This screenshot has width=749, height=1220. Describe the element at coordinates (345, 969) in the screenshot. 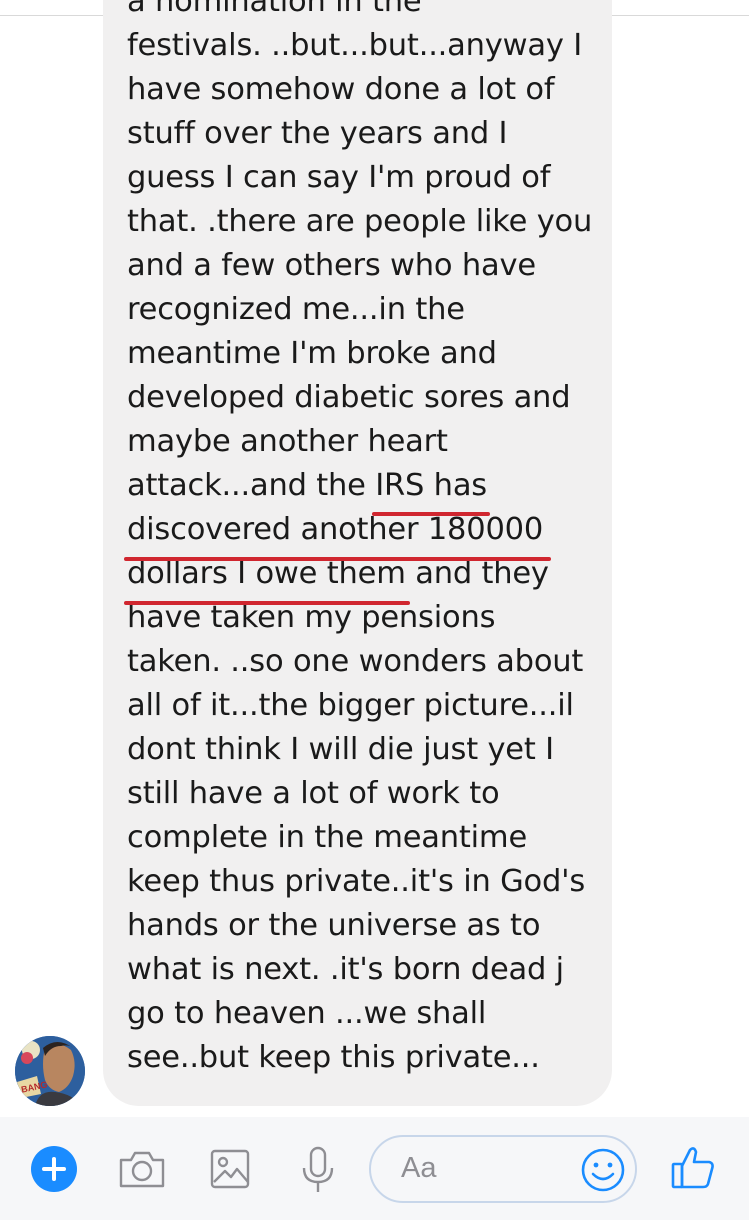

I see `message-line: what is next. .it's born dead j` at that location.